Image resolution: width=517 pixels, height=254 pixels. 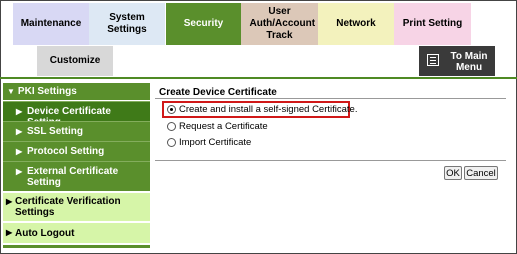 What do you see at coordinates (469, 62) in the screenshot?
I see `to-main-menu-label: To Main Menu` at bounding box center [469, 62].